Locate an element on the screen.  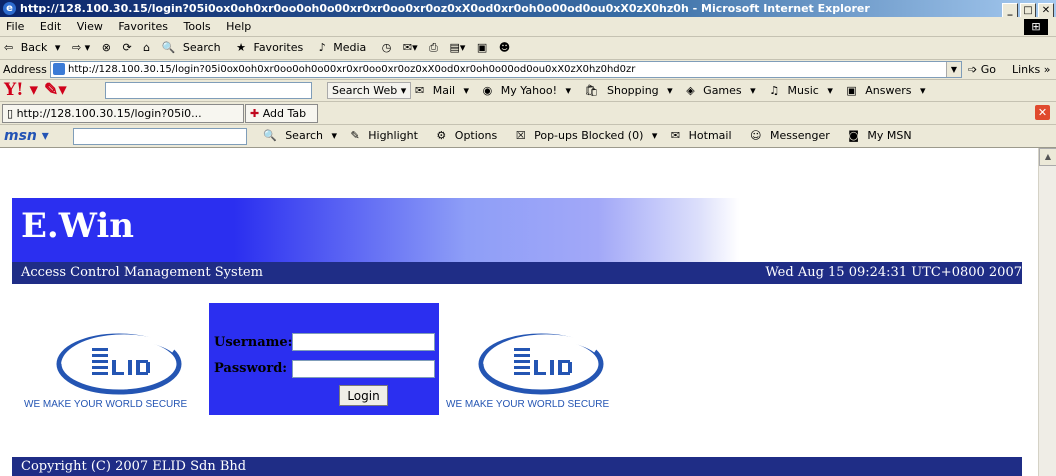
maximize-button: □ is located at coordinates (1028, 10).